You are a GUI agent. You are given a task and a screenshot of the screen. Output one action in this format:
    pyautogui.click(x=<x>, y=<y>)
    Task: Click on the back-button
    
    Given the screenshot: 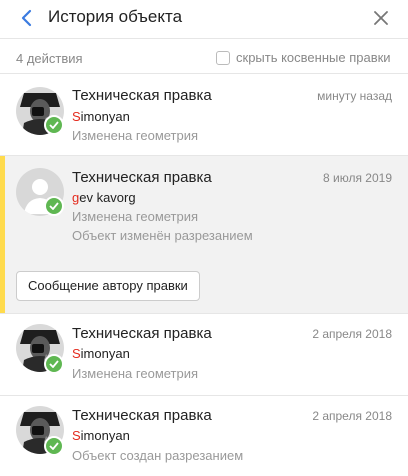 What is the action you would take?
    pyautogui.click(x=27, y=18)
    